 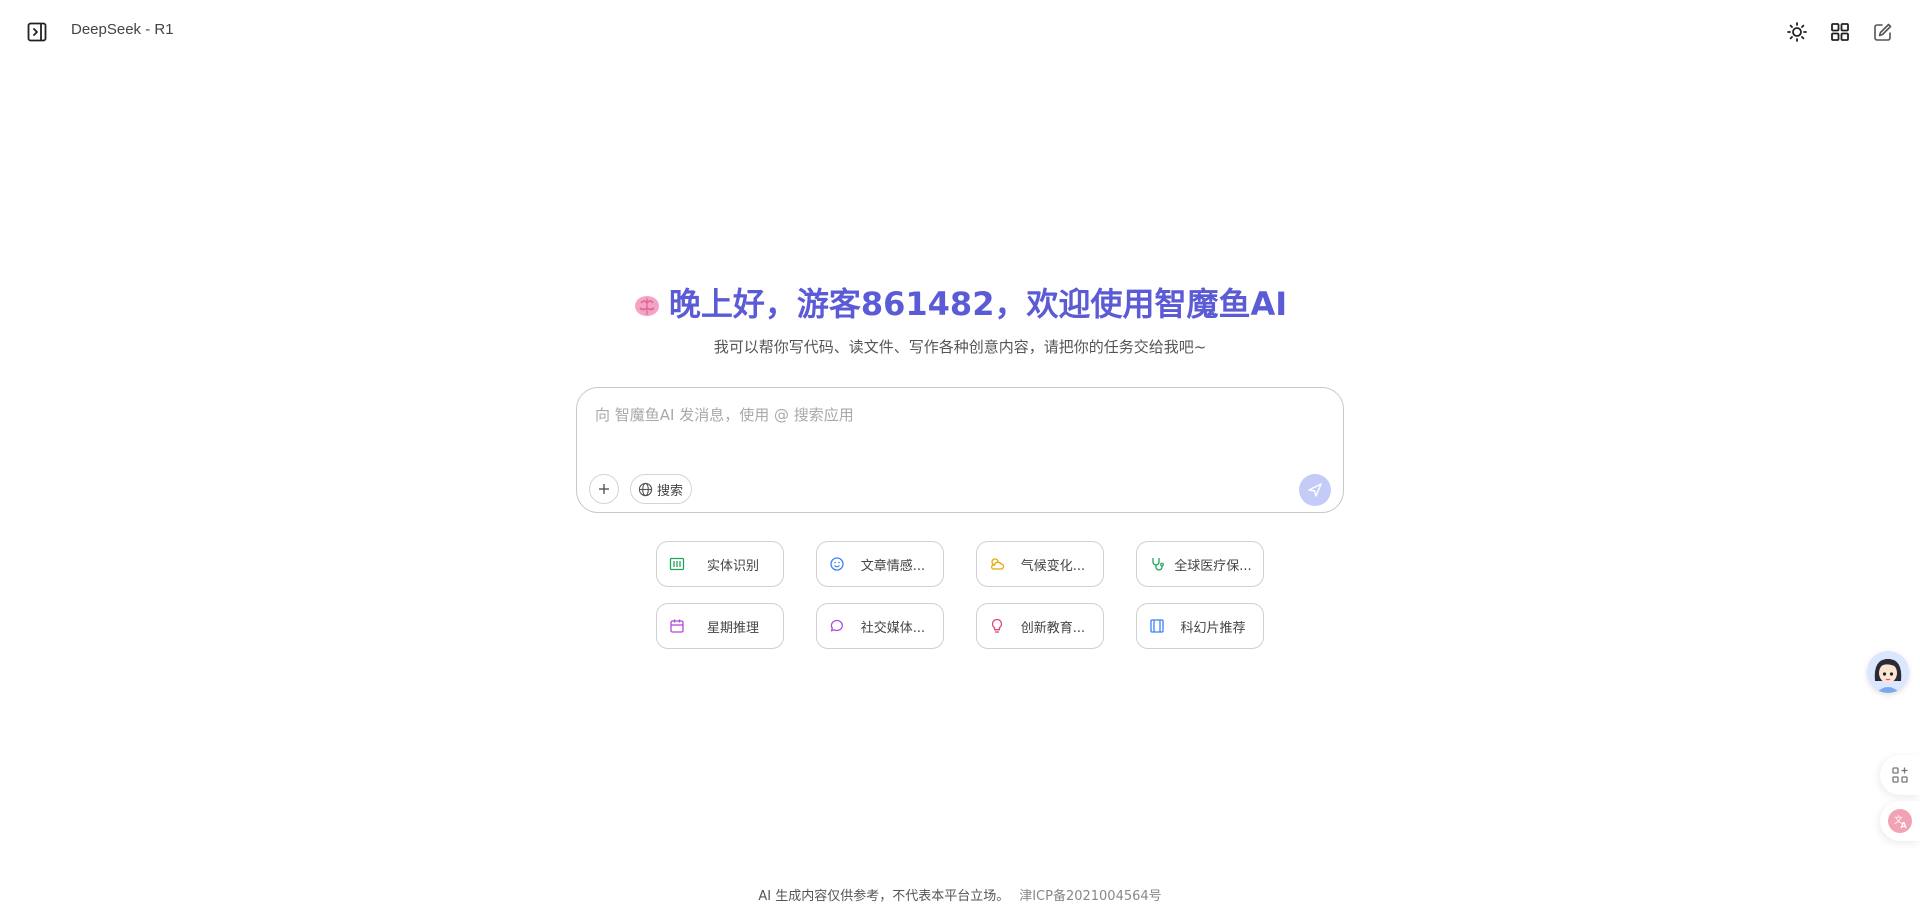 I want to click on suggestion-label: 星期推理, so click(x=732, y=628).